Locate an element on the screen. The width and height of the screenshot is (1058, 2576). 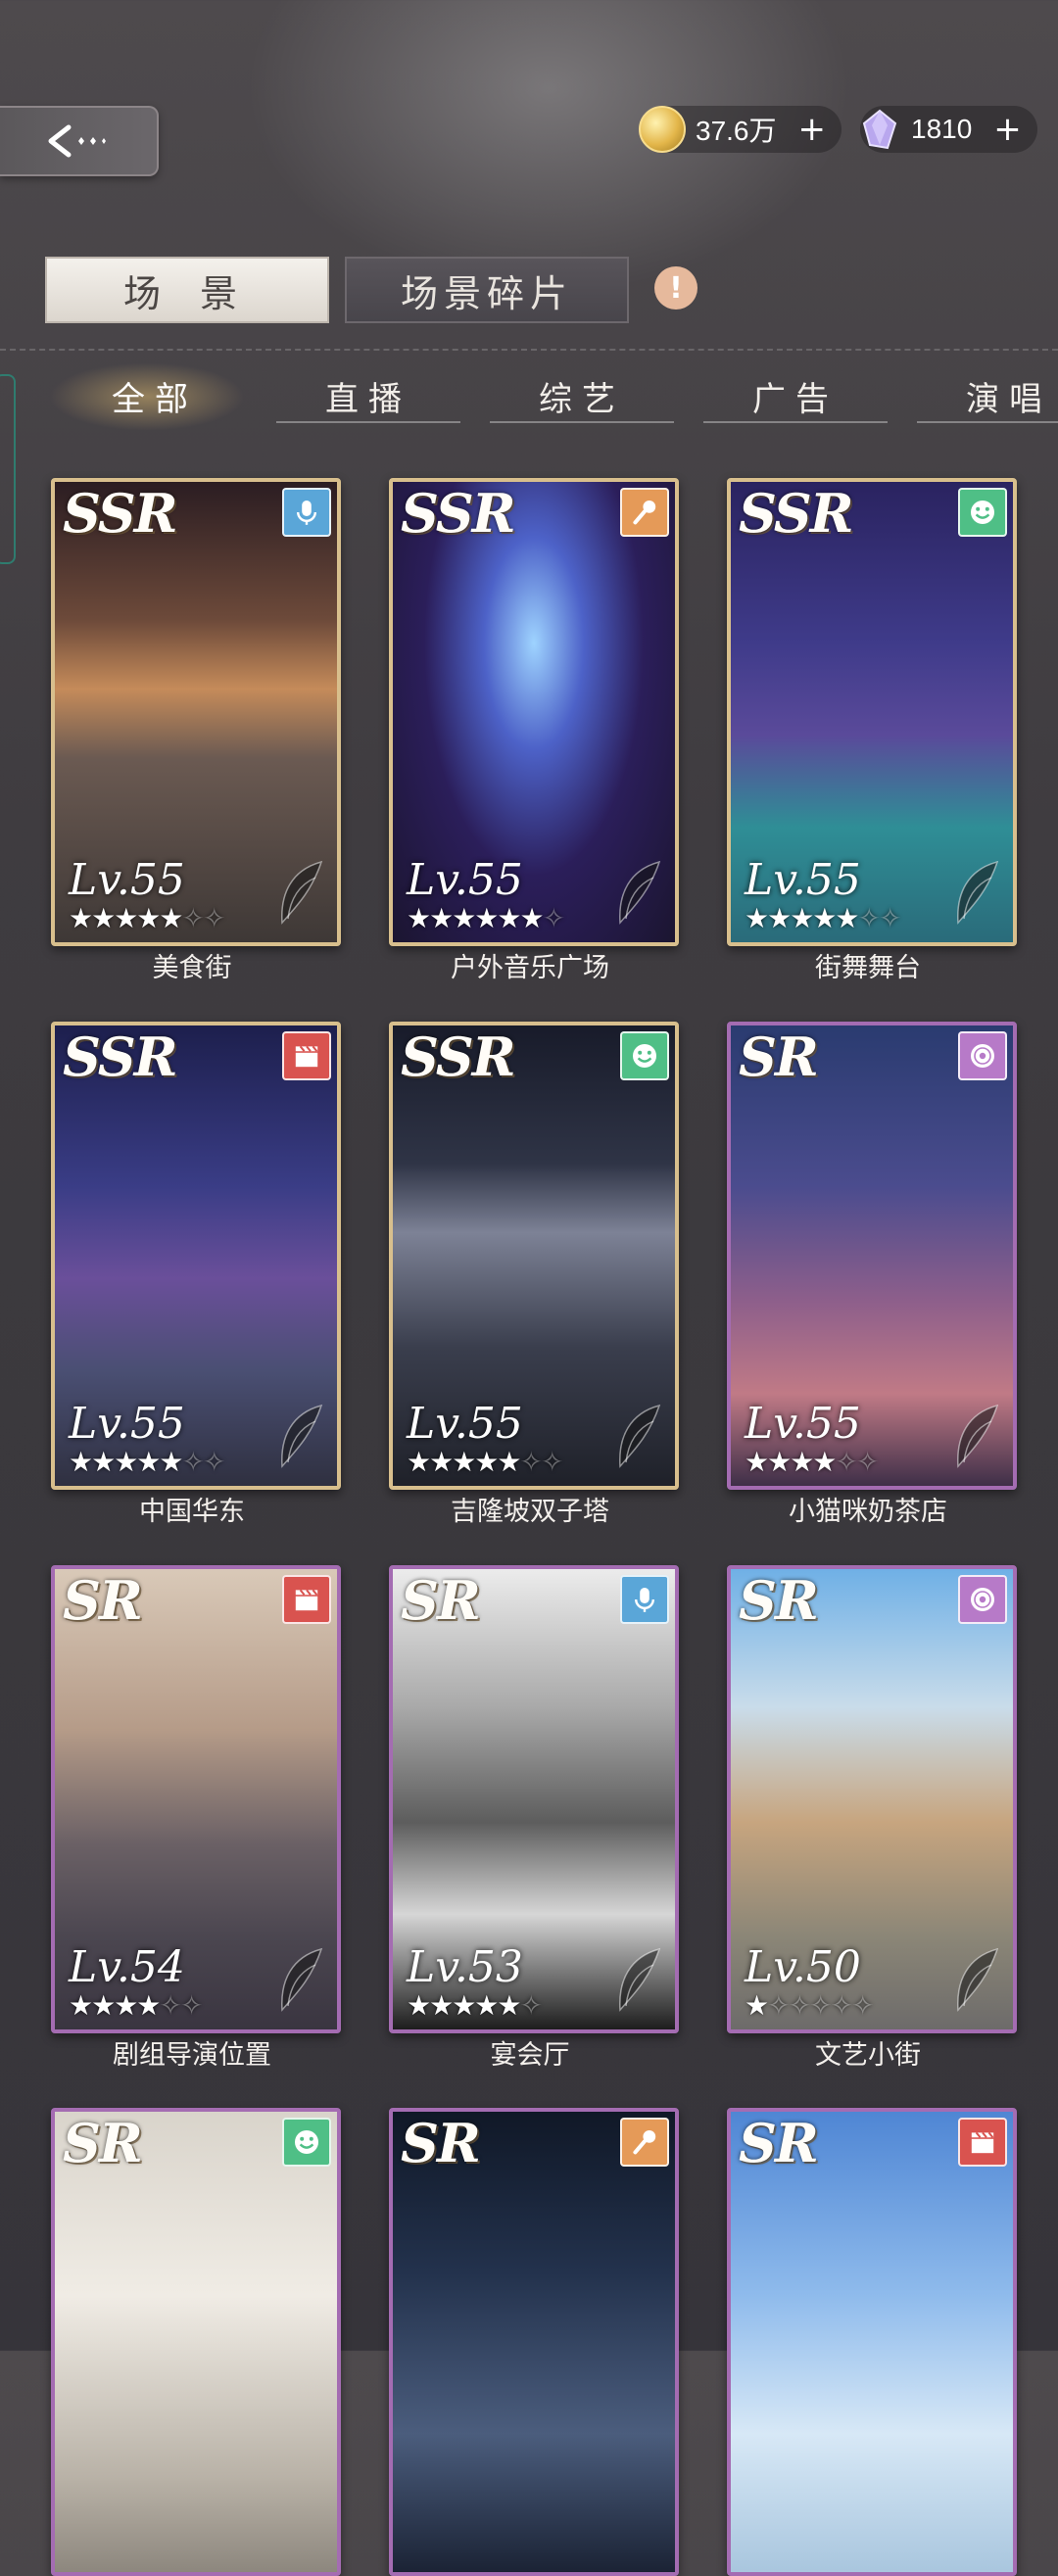
scene-card: SR Lv.50 ★✧✧✧✧✧ is located at coordinates (872, 1799).